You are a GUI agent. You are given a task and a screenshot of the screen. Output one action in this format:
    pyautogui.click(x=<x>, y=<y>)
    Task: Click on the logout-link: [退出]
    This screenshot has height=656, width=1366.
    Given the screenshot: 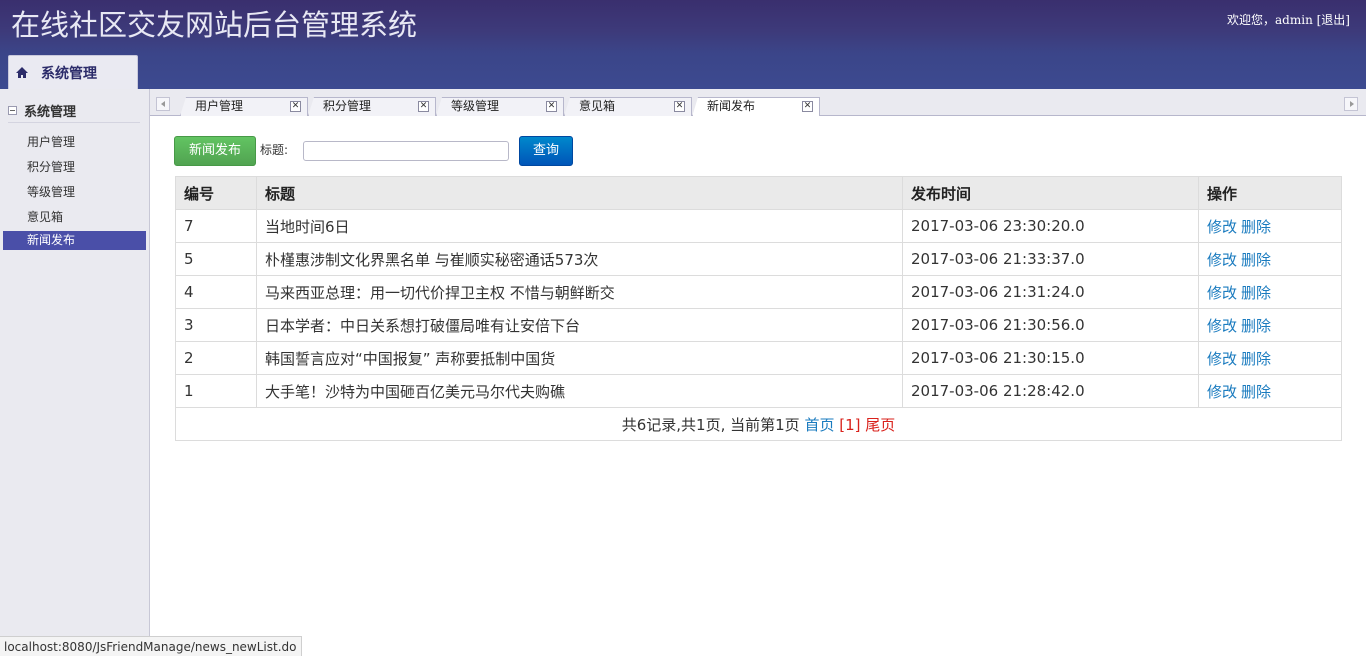 What is the action you would take?
    pyautogui.click(x=1333, y=20)
    